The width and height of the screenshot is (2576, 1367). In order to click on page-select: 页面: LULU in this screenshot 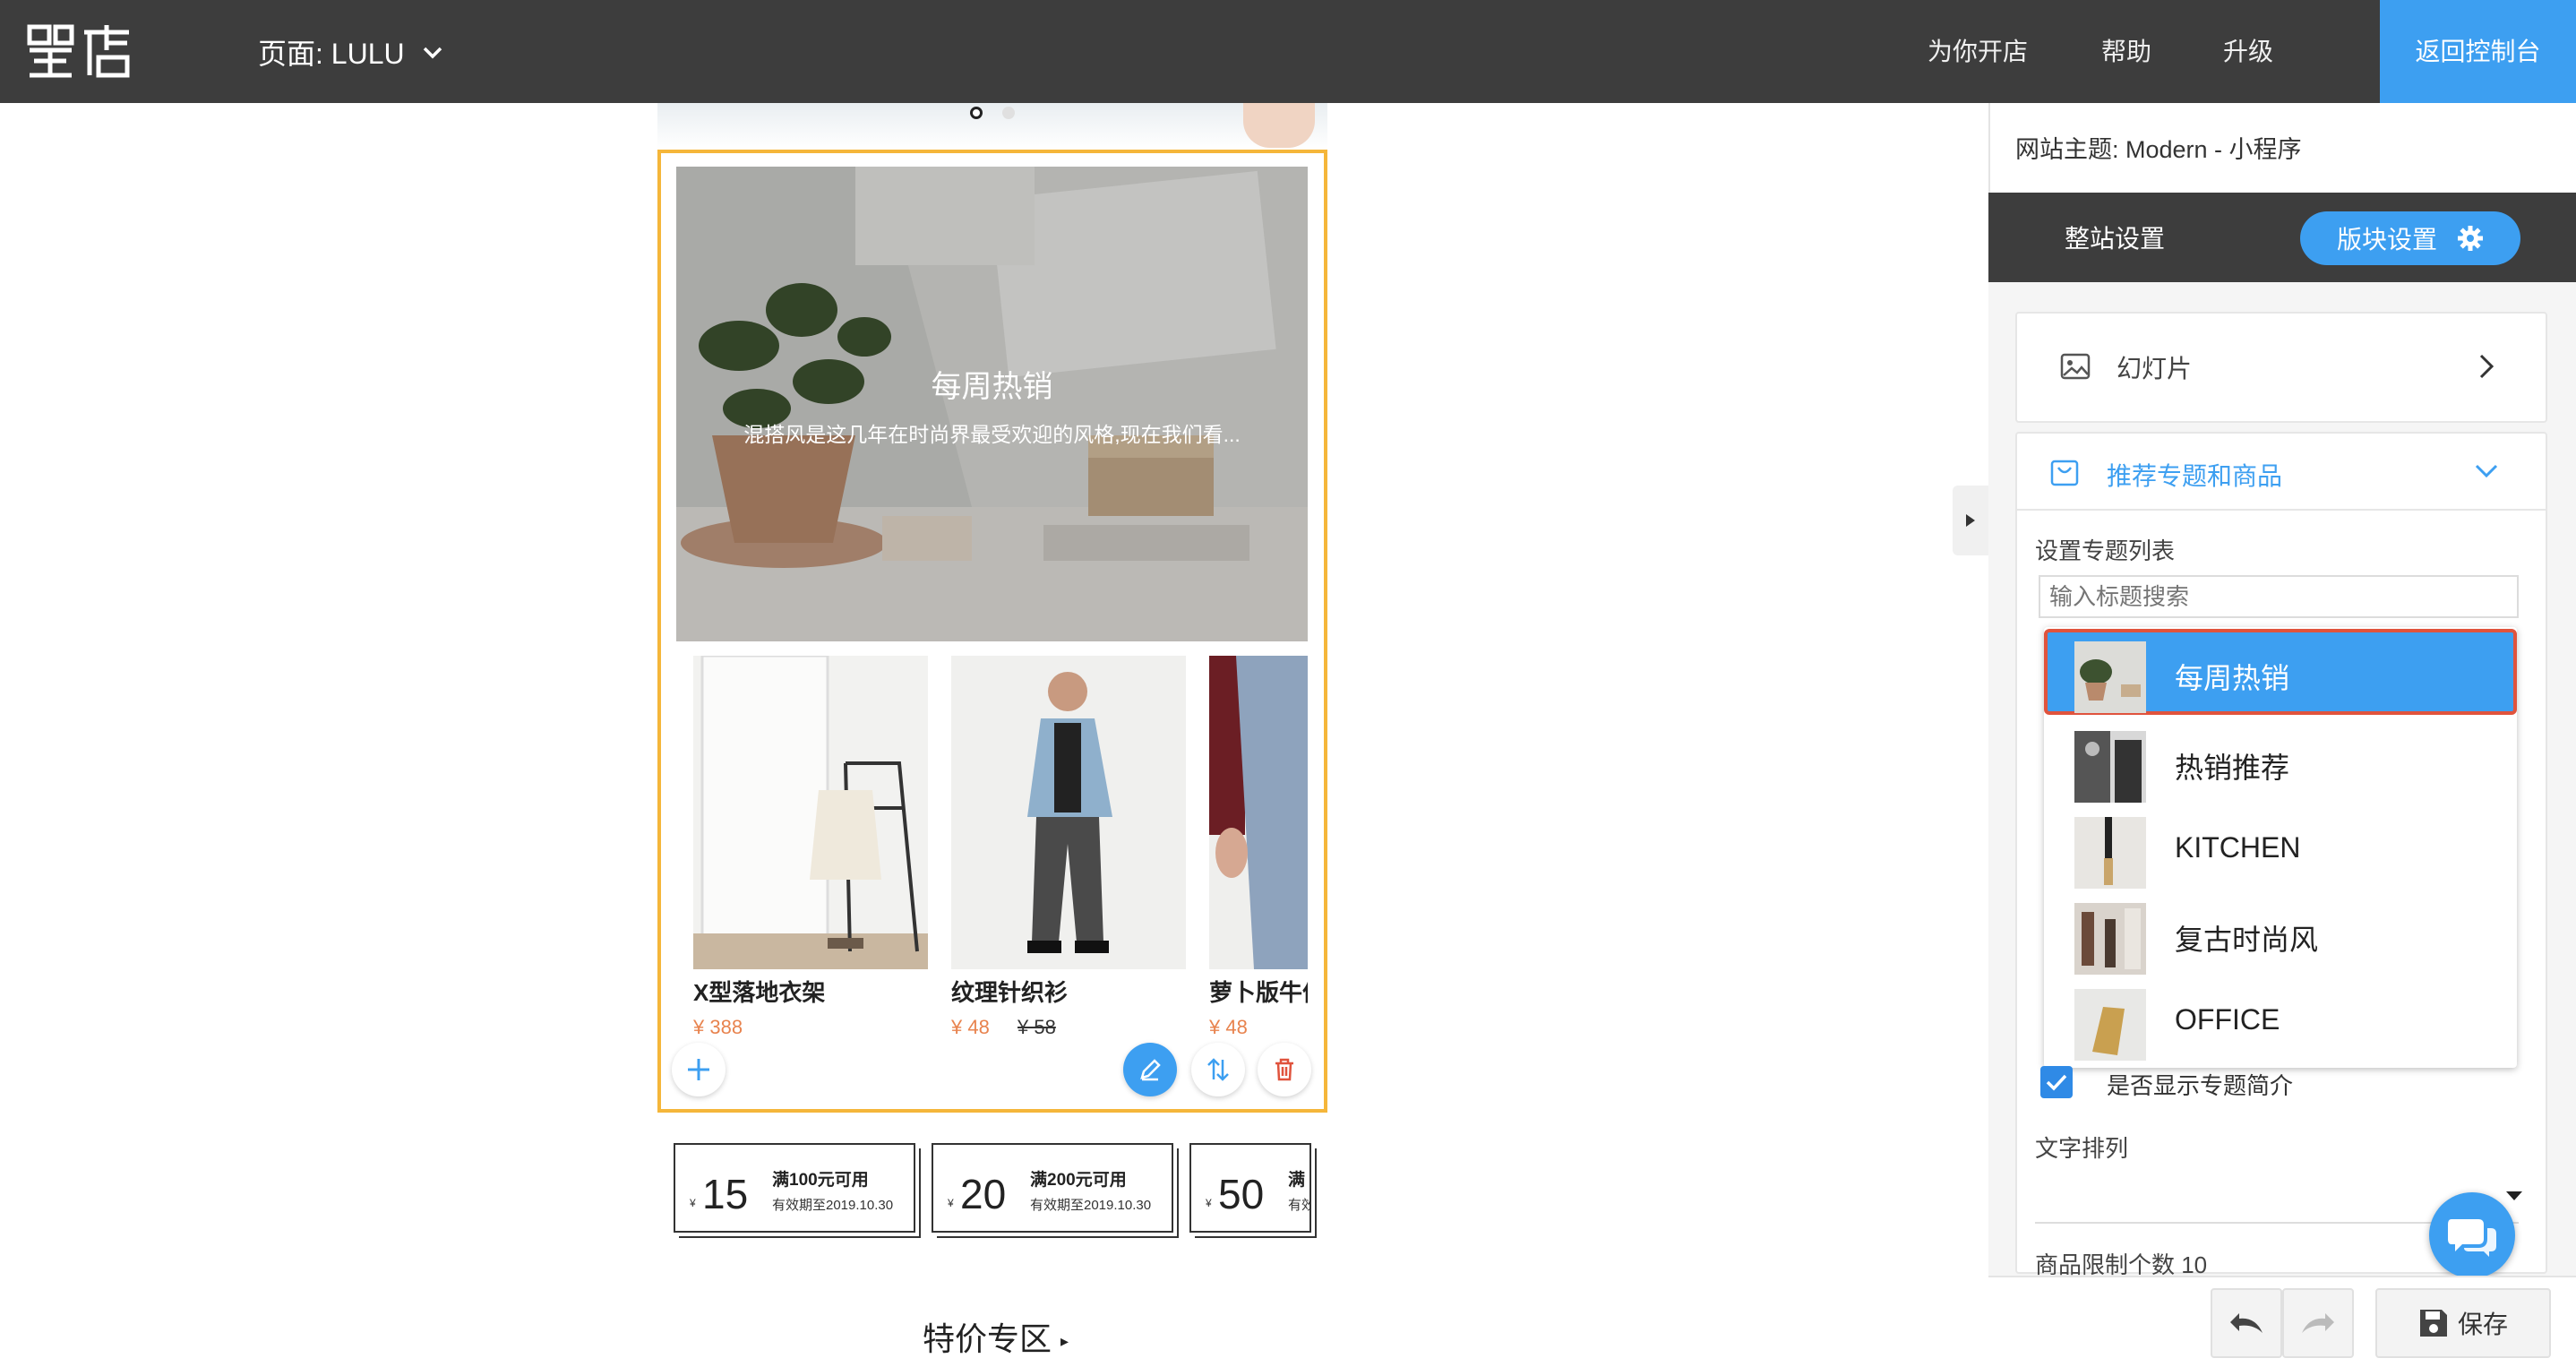, I will do `click(351, 52)`.